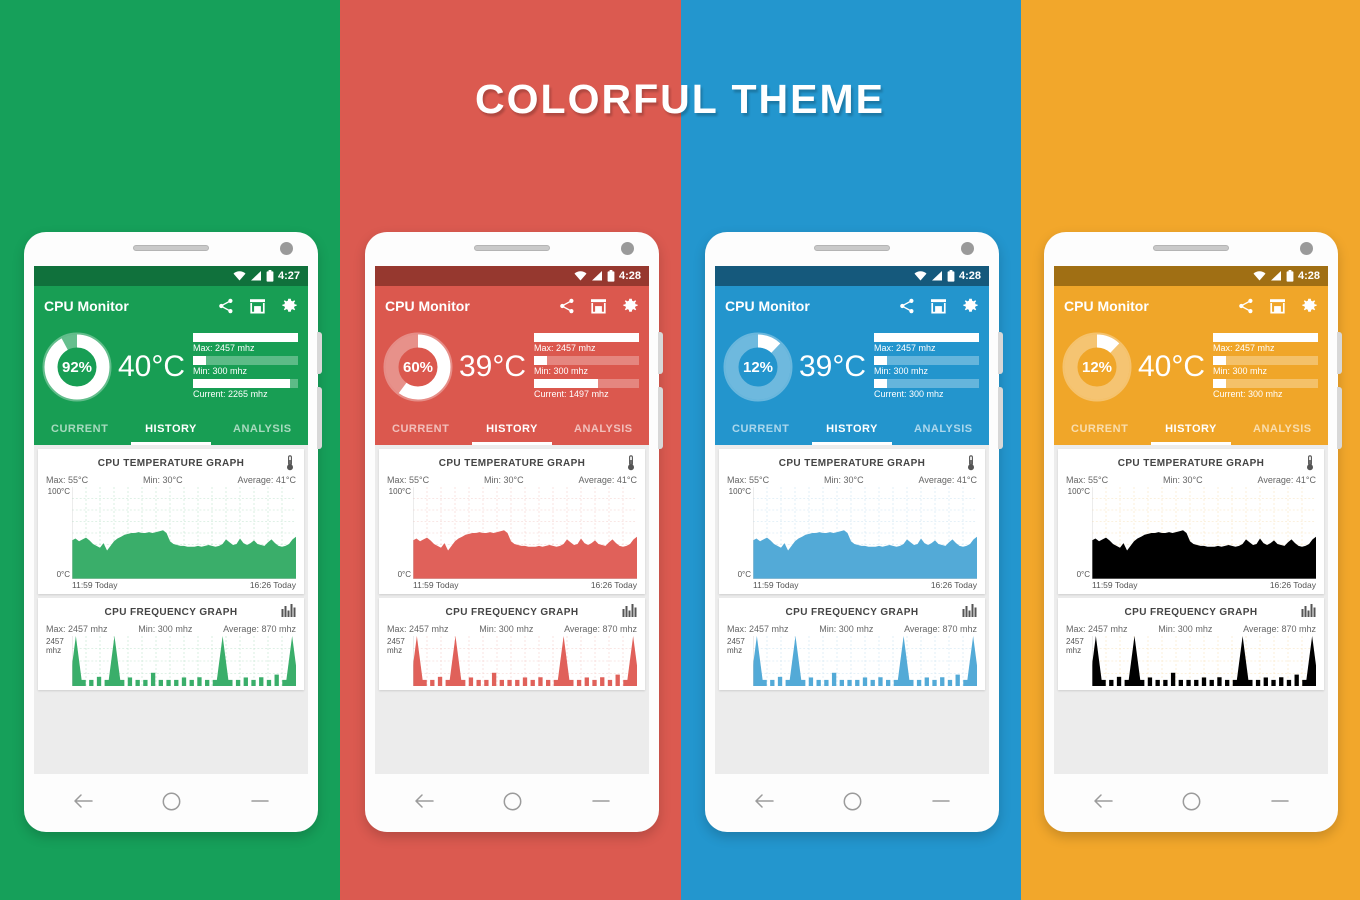 Image resolution: width=1360 pixels, height=900 pixels. I want to click on frequency-card-title: CPU FREQUENCY GRAPH, so click(171, 612).